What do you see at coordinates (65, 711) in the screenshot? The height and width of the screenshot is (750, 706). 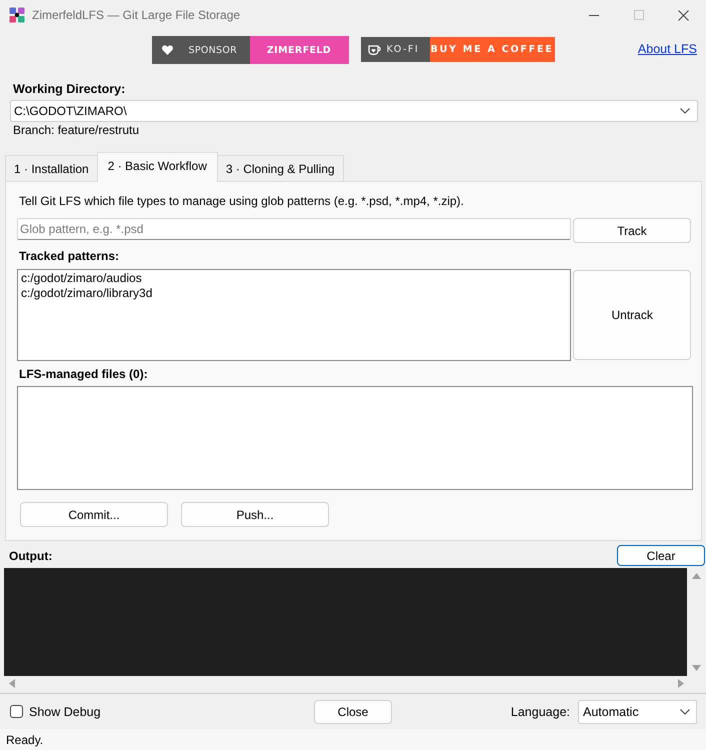 I see `show-debug-label: Show Debug` at bounding box center [65, 711].